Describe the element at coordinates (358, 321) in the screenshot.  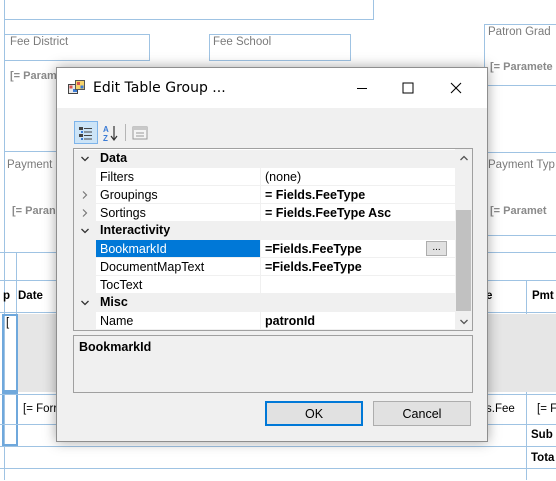
I see `property-value: patronId` at that location.